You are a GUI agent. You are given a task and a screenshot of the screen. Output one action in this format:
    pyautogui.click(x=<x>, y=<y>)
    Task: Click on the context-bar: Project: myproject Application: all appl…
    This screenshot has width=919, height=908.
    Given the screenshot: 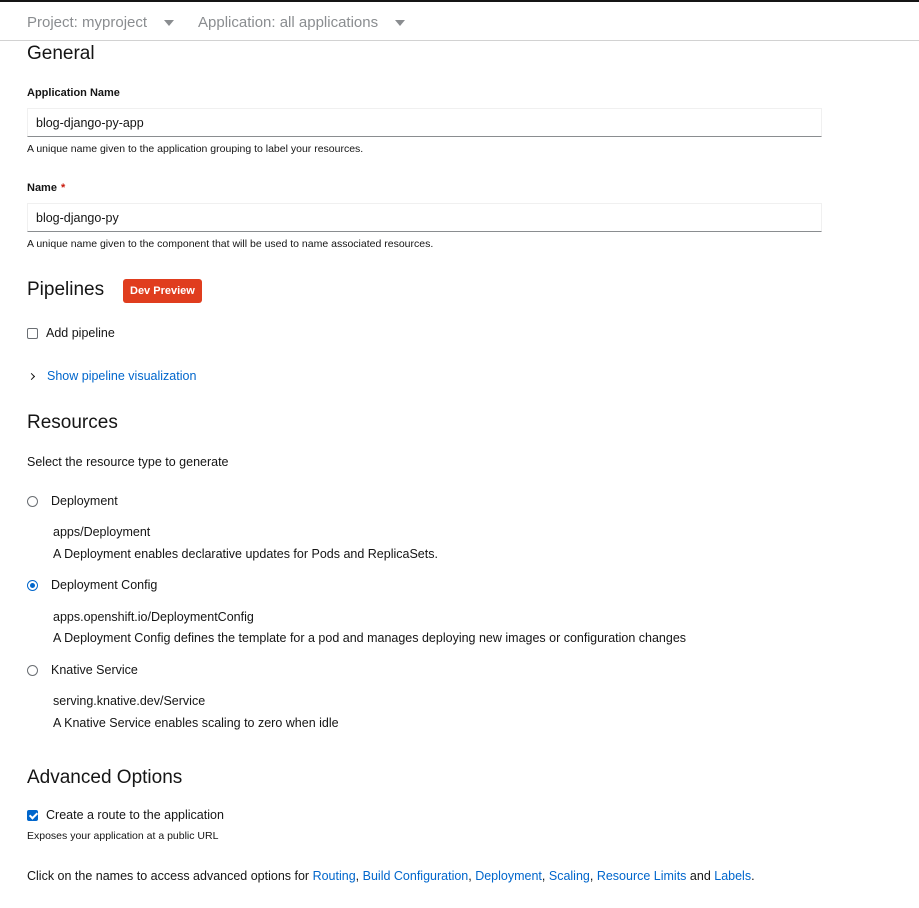 What is the action you would take?
    pyautogui.click(x=459, y=21)
    